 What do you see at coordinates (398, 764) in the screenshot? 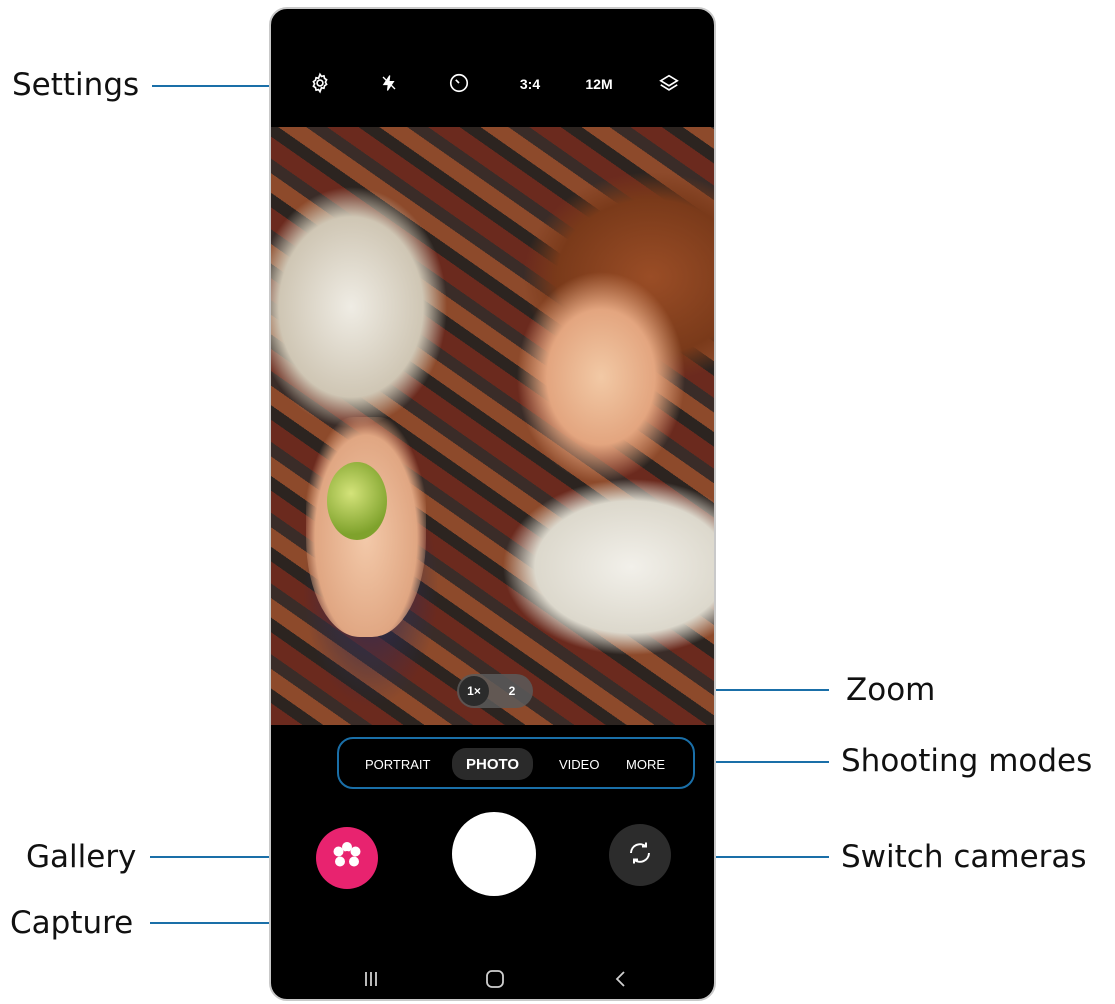
I see `mode-portrait: PORTRAIT` at bounding box center [398, 764].